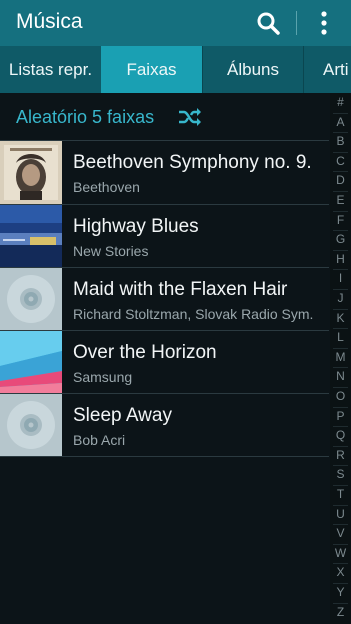 The height and width of the screenshot is (624, 351). I want to click on more-vert-icon, so click(324, 23).